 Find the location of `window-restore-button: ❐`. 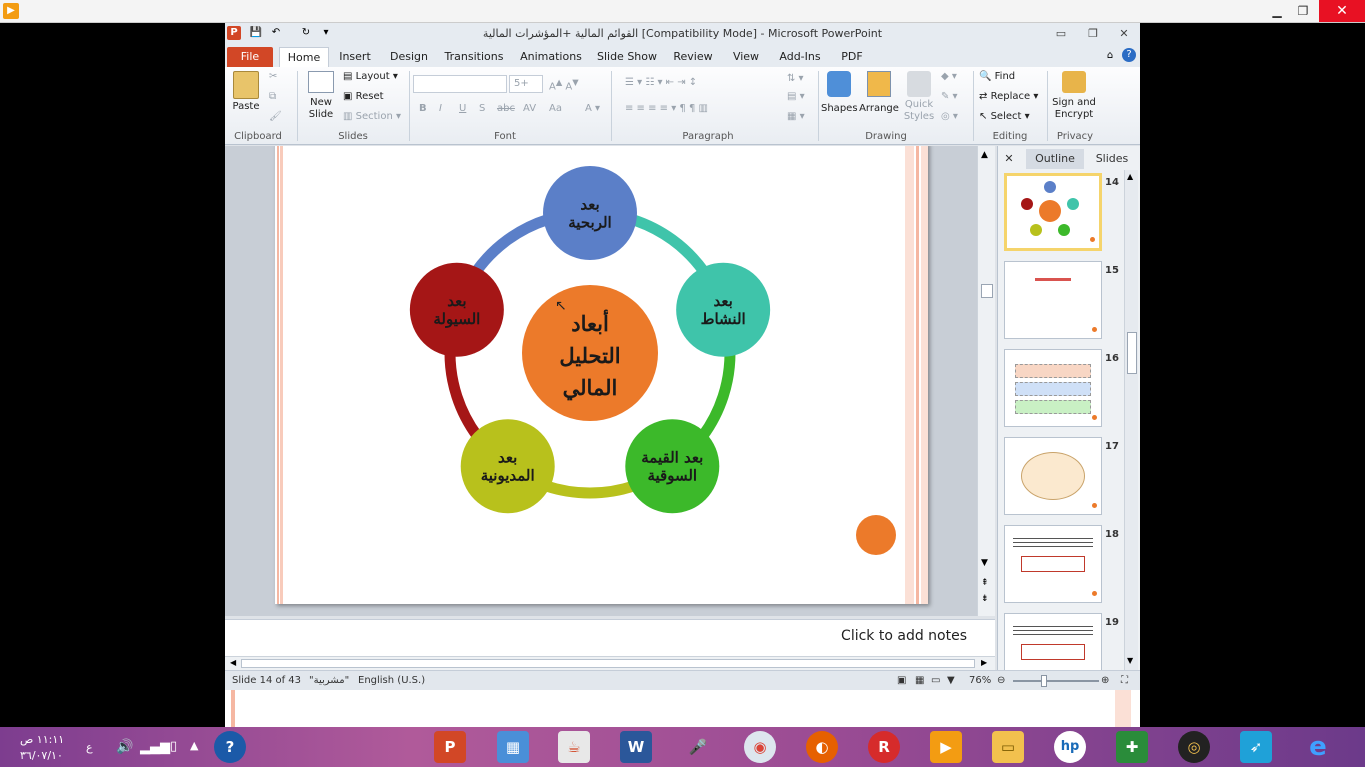

window-restore-button: ❐ is located at coordinates (1093, 34).